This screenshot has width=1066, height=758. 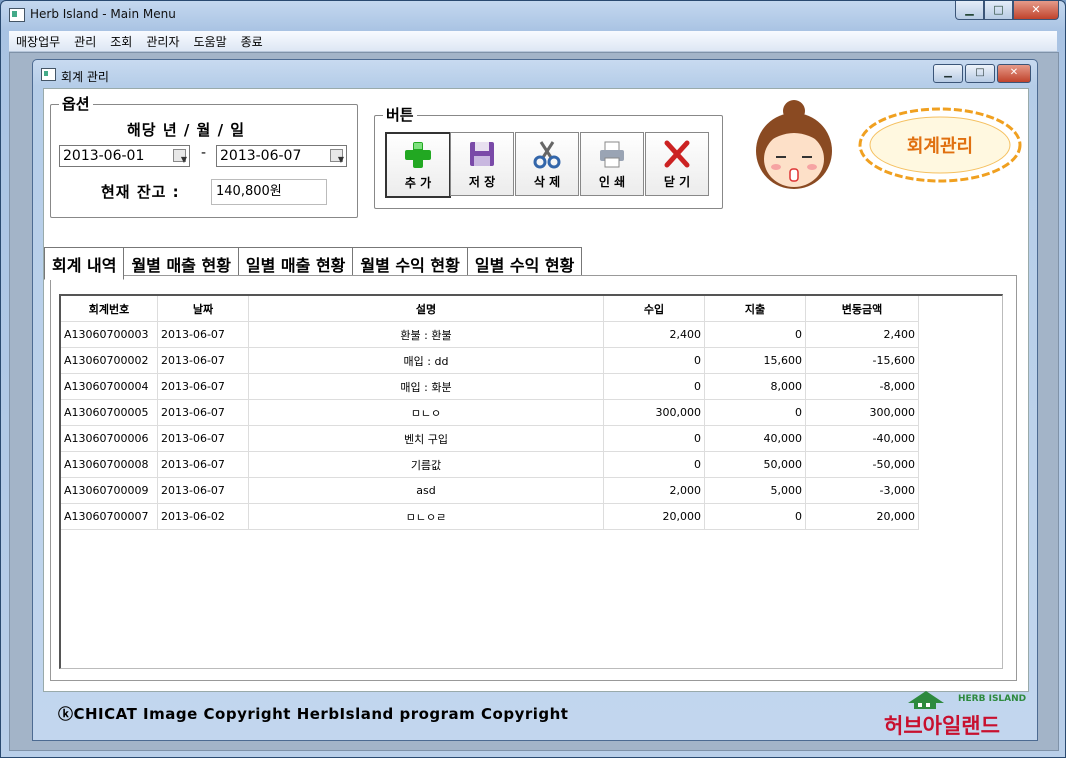 What do you see at coordinates (418, 155) in the screenshot?
I see `plus-icon` at bounding box center [418, 155].